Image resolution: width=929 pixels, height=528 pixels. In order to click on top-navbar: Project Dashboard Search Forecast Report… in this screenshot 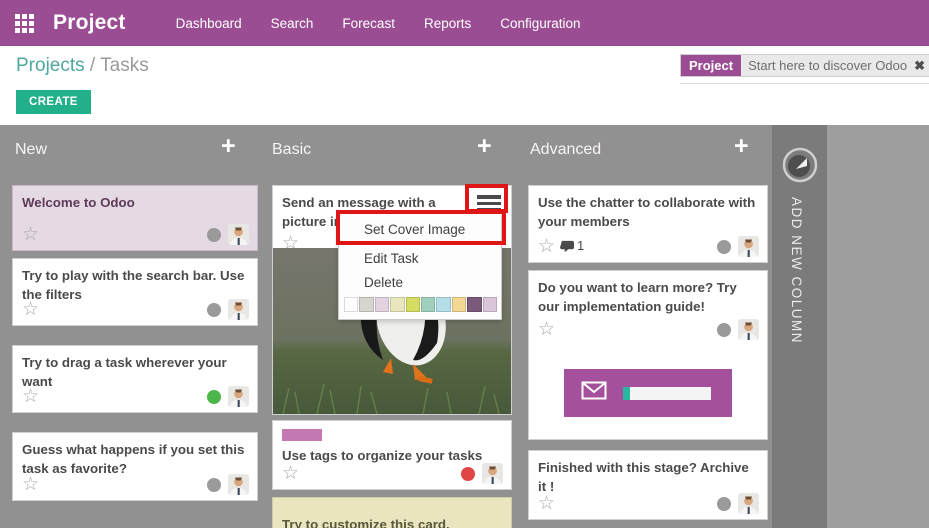, I will do `click(464, 23)`.